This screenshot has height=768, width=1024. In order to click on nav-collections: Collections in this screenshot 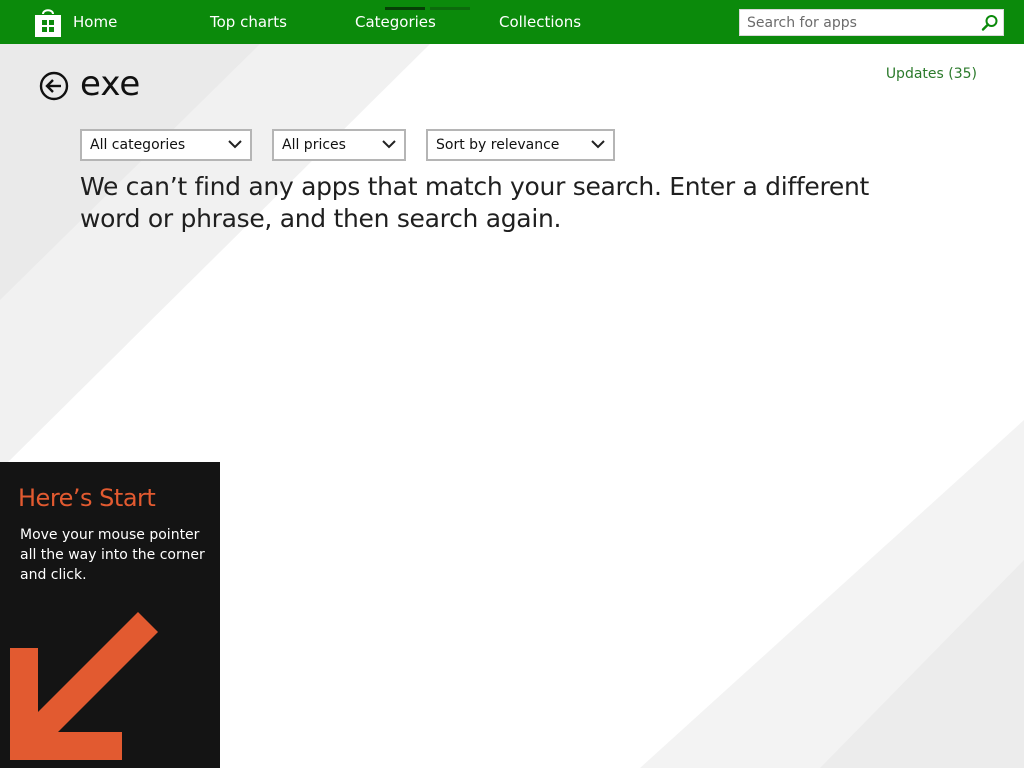, I will do `click(540, 22)`.